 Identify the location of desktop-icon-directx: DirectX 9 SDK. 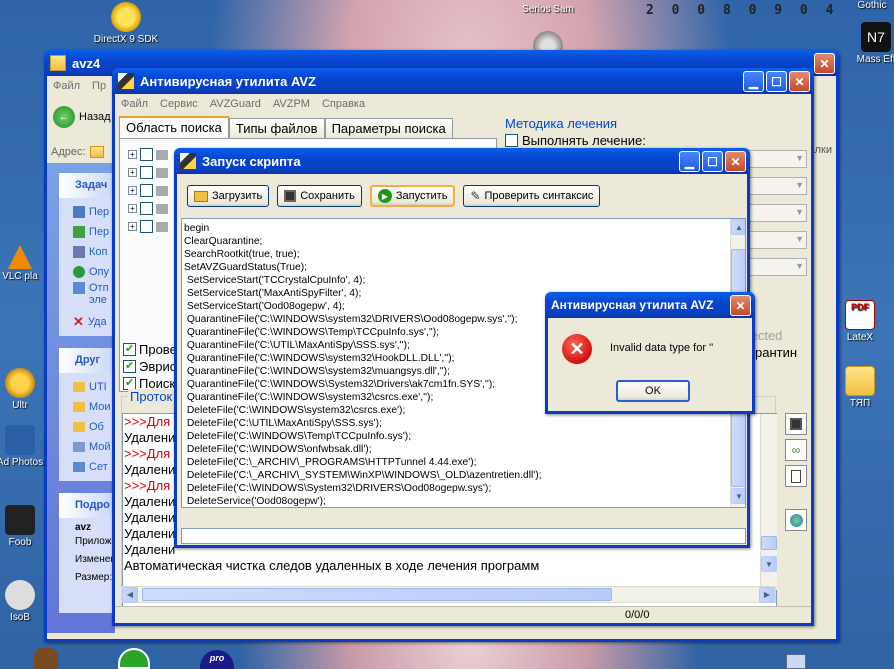
(126, 23).